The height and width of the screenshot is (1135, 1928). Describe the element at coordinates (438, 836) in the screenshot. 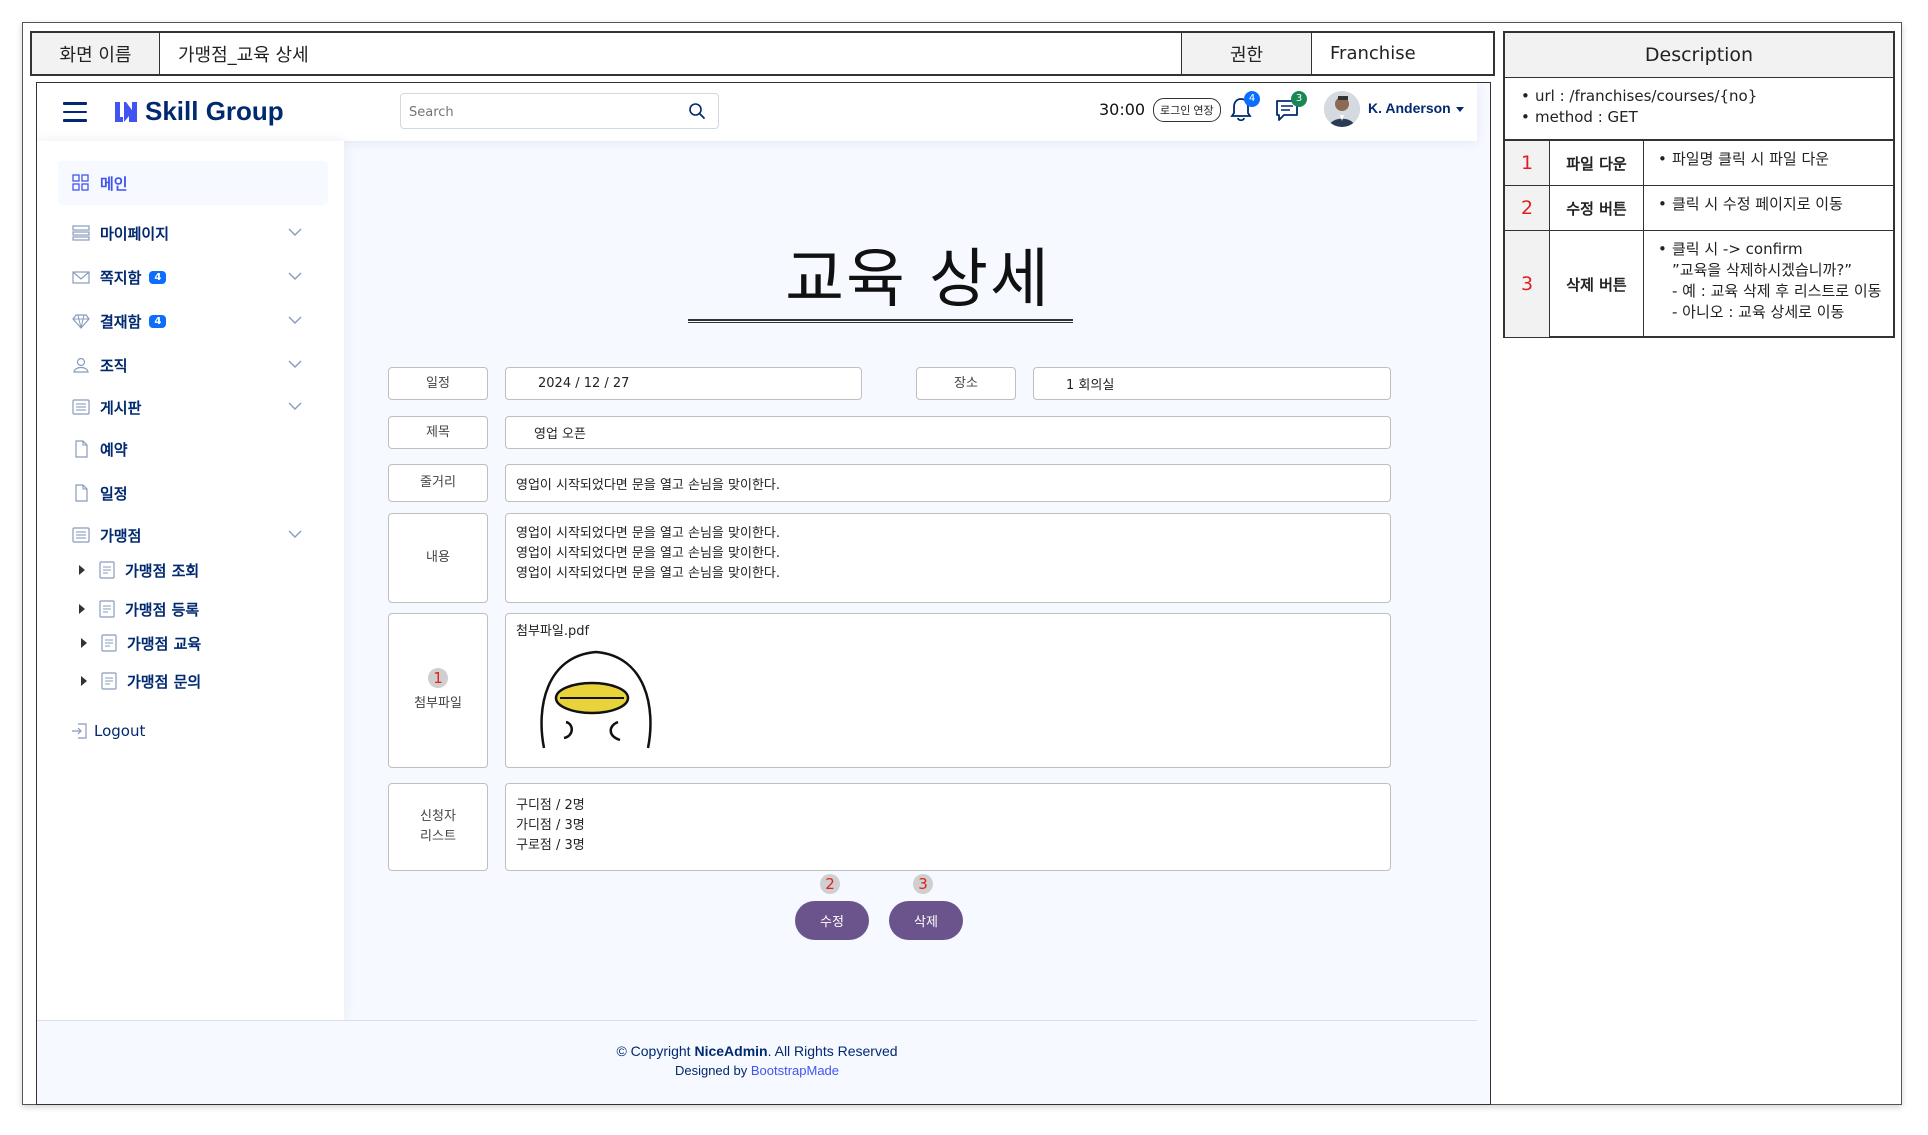

I see `applicant-label-line: 리스트` at that location.